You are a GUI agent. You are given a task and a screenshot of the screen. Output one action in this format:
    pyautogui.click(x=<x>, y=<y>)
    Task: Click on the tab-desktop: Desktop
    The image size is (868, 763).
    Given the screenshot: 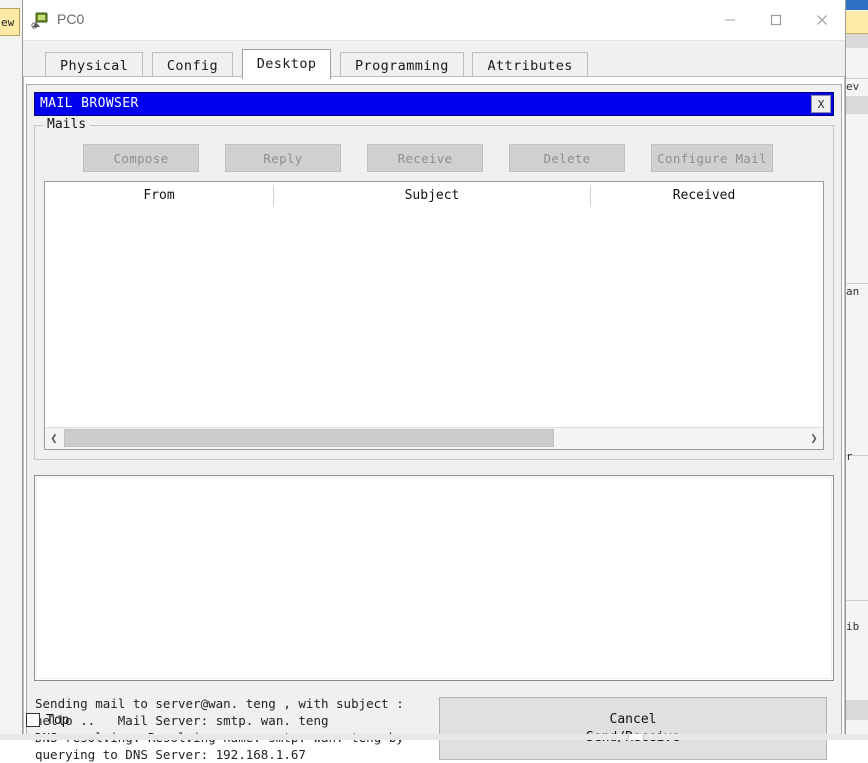 What is the action you would take?
    pyautogui.click(x=287, y=64)
    